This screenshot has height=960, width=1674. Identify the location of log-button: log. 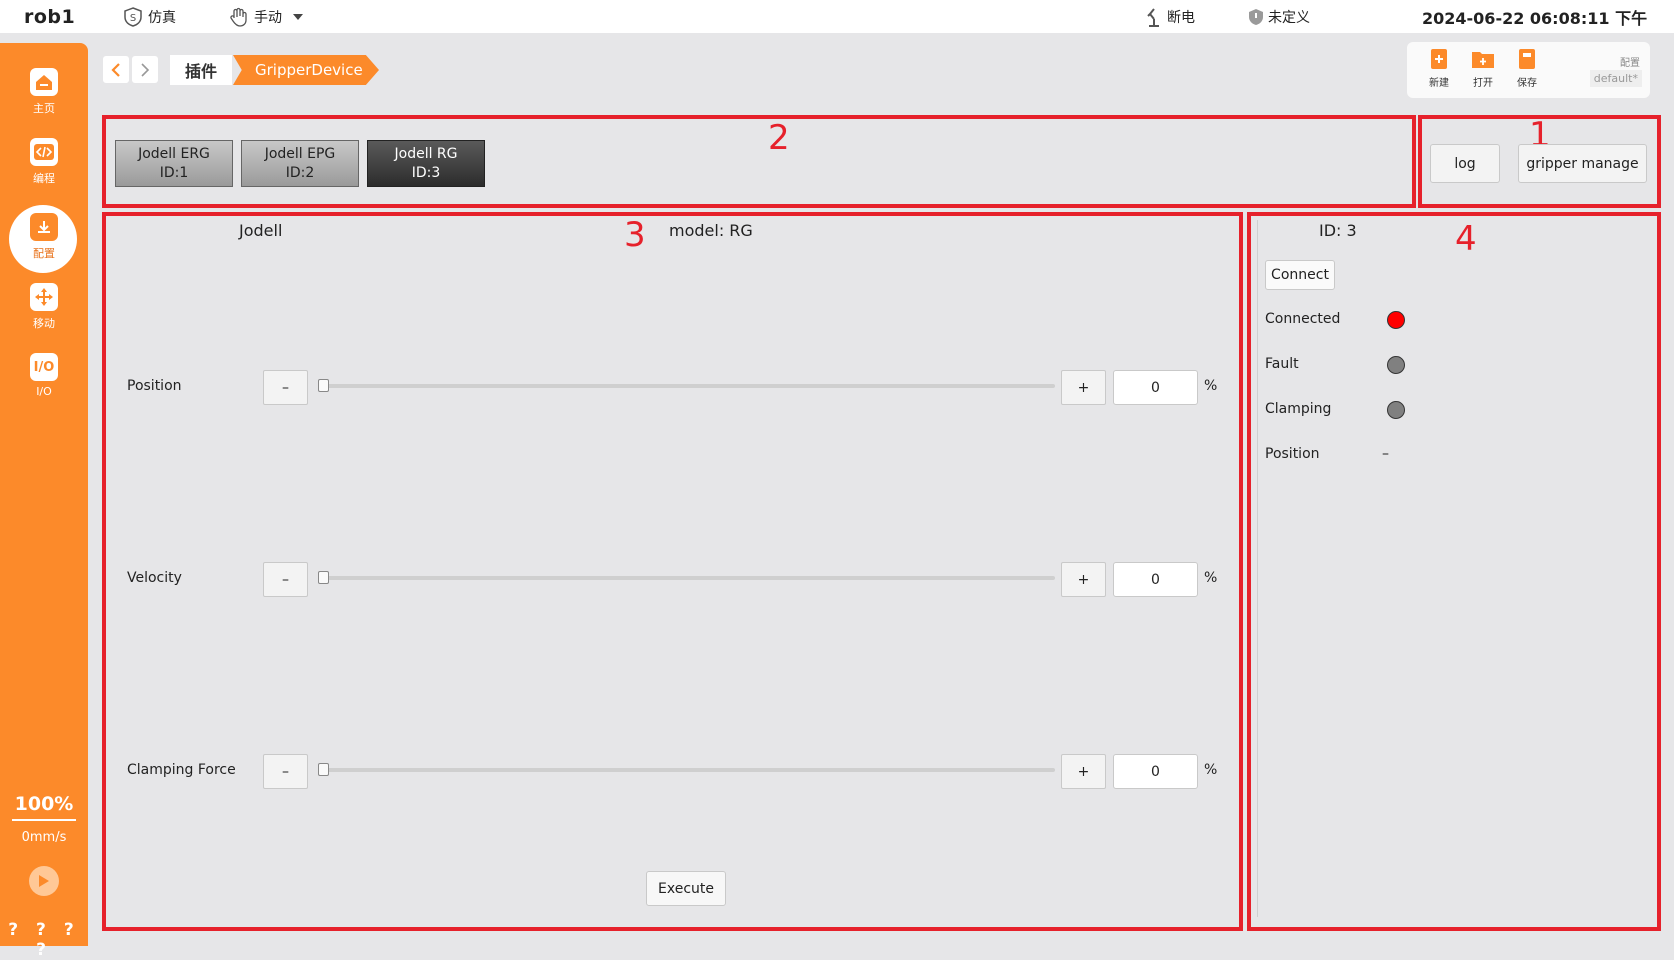
(1465, 163).